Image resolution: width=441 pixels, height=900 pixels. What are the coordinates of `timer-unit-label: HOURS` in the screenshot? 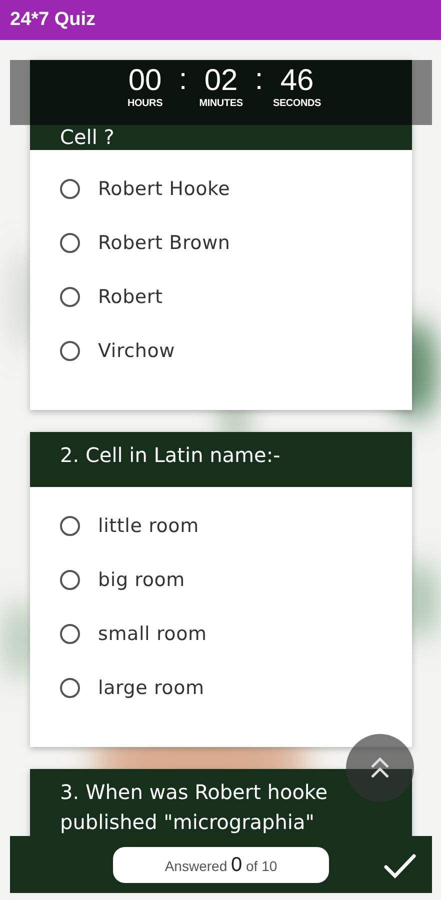 It's located at (145, 103).